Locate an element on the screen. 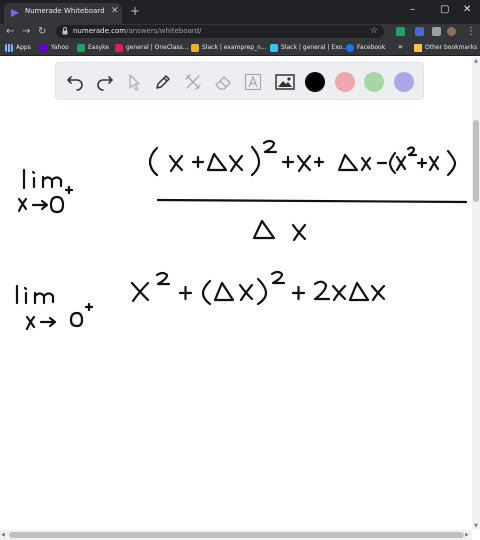  tab-numerade-whiteboard: Numerade Whiteboard ✕ is located at coordinates (63, 13).